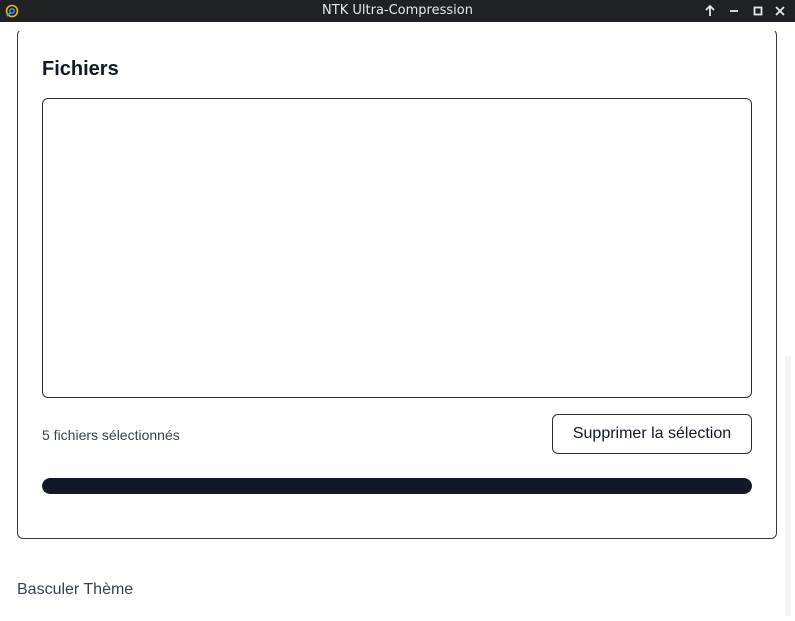  What do you see at coordinates (652, 434) in the screenshot?
I see `clear-selection-button: Supprimer la sélection` at bounding box center [652, 434].